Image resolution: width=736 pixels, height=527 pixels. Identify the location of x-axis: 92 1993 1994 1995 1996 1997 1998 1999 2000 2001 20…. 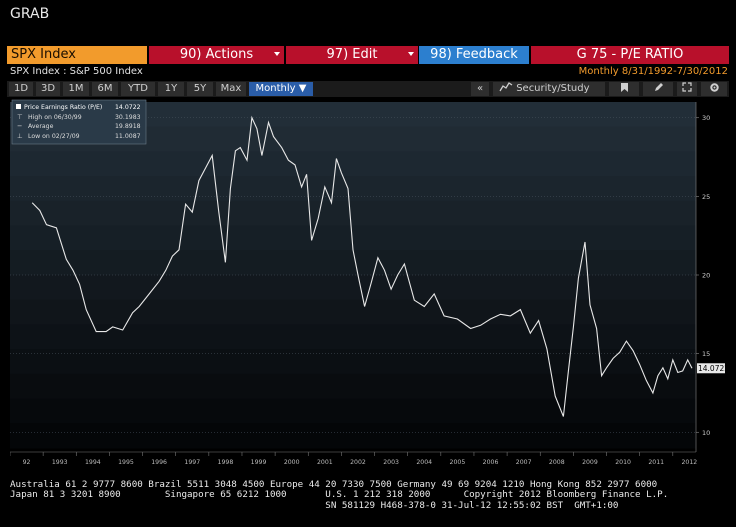
(353, 458).